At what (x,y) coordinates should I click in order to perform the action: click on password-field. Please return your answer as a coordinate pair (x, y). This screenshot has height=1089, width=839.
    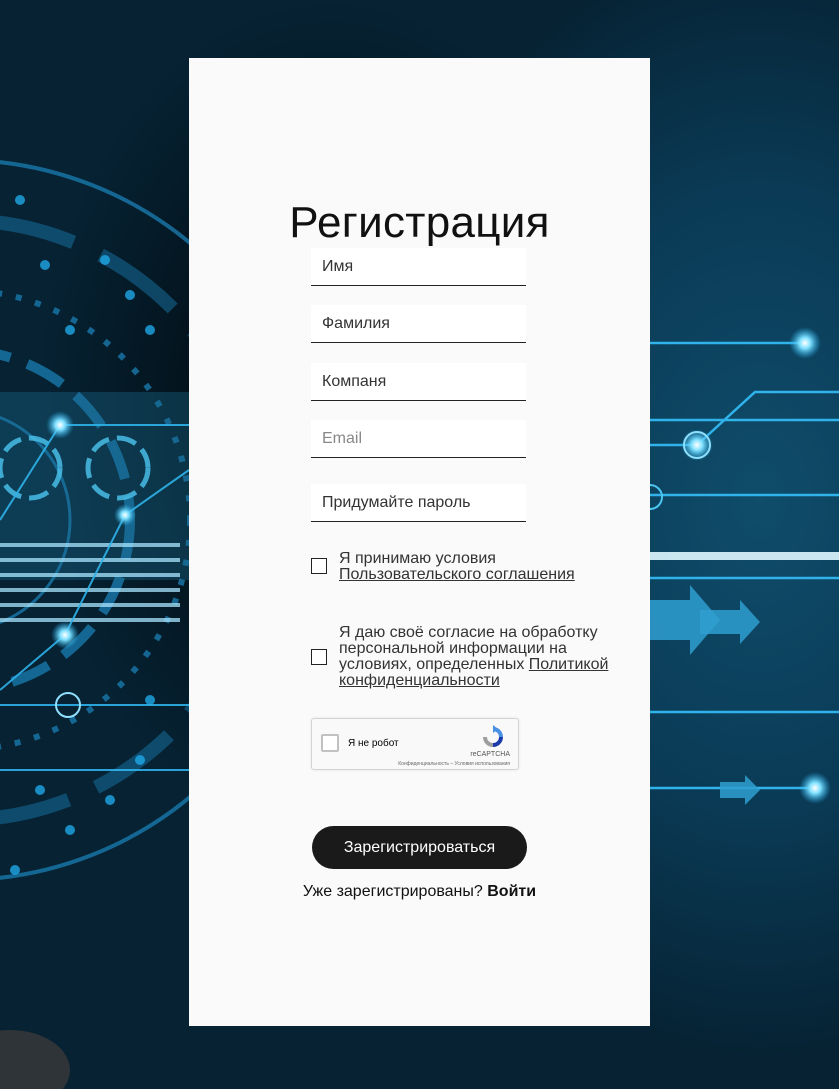
    Looking at the image, I should click on (418, 503).